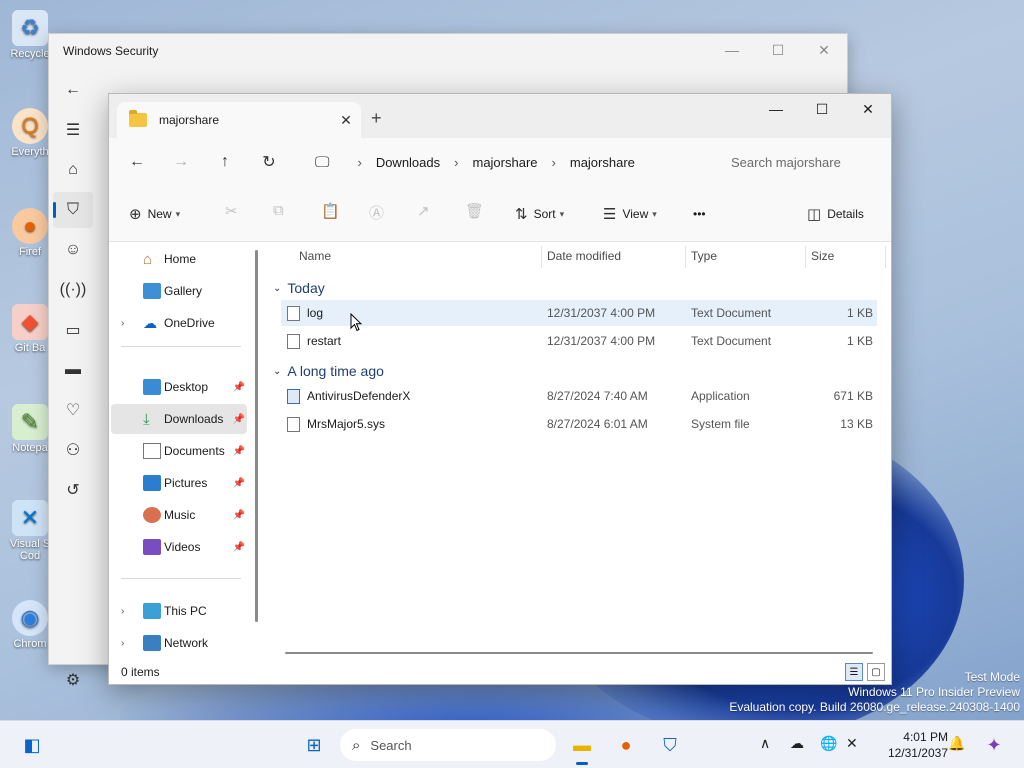  I want to click on folder-icon, so click(138, 118).